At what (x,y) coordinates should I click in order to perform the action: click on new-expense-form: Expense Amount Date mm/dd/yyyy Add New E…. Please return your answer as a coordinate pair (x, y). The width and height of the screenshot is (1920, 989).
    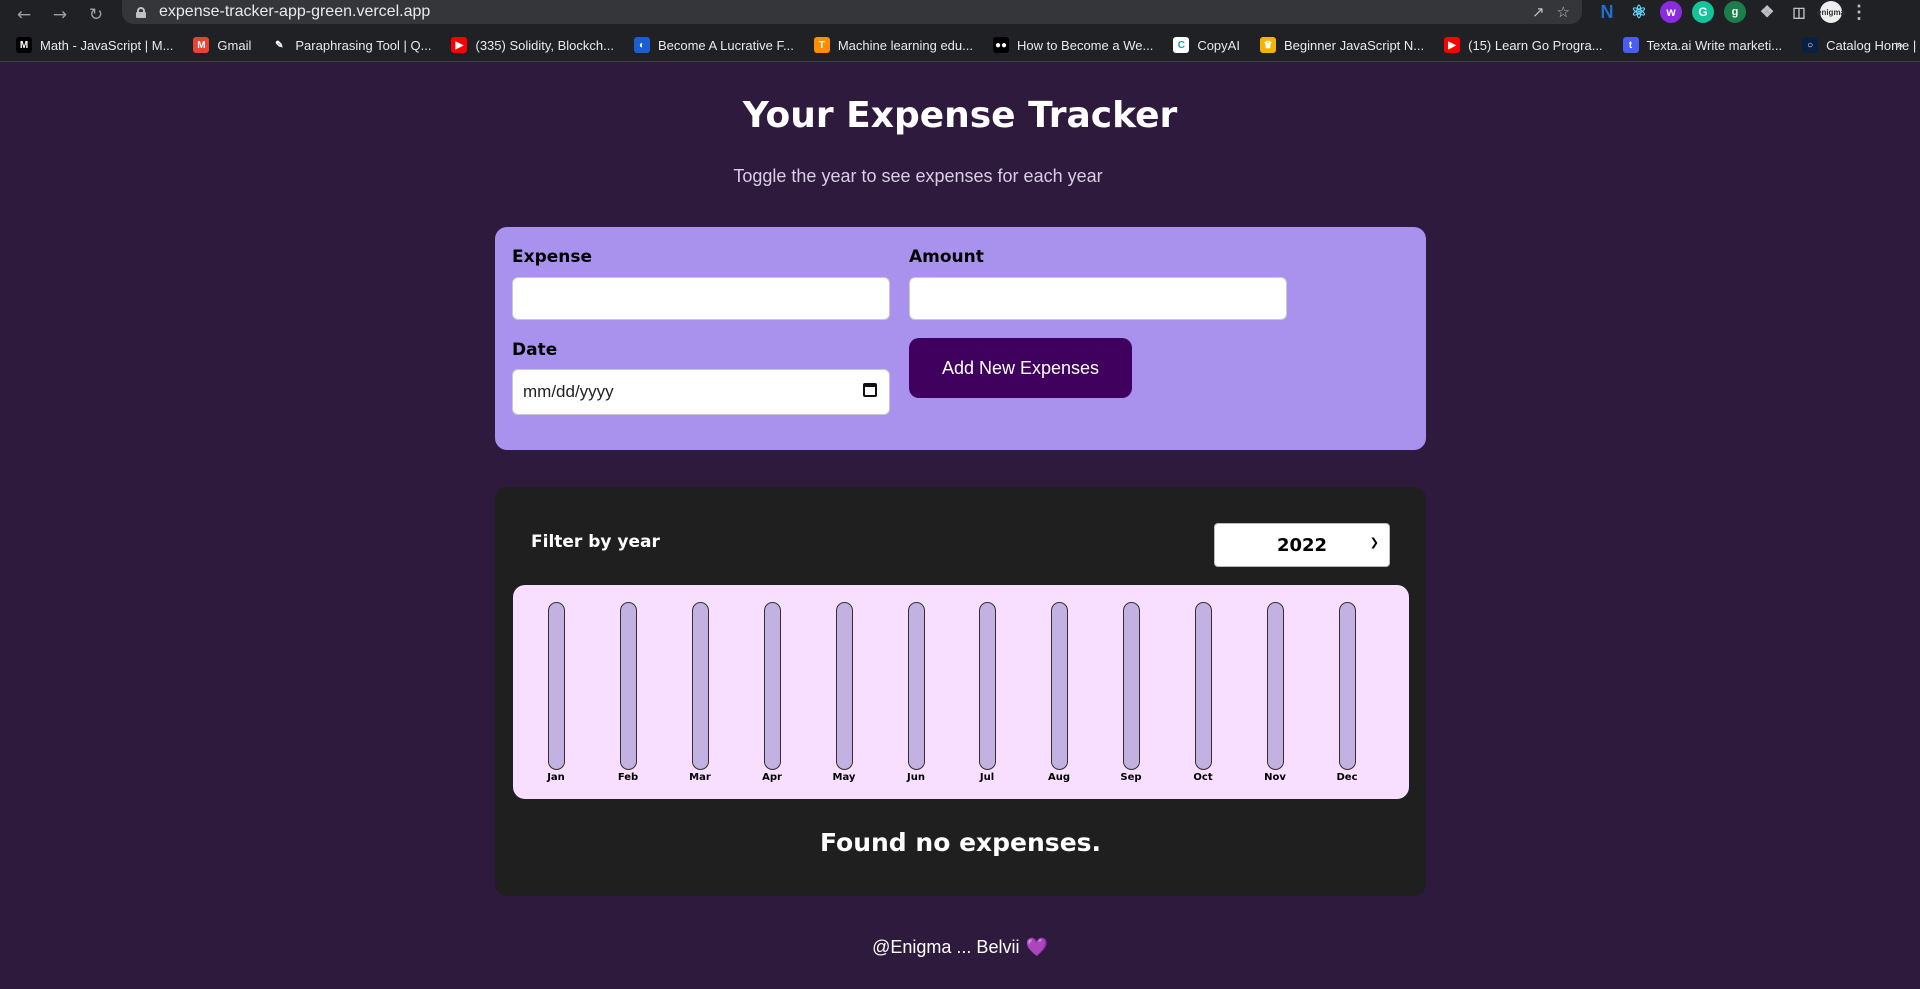
    Looking at the image, I should click on (960, 338).